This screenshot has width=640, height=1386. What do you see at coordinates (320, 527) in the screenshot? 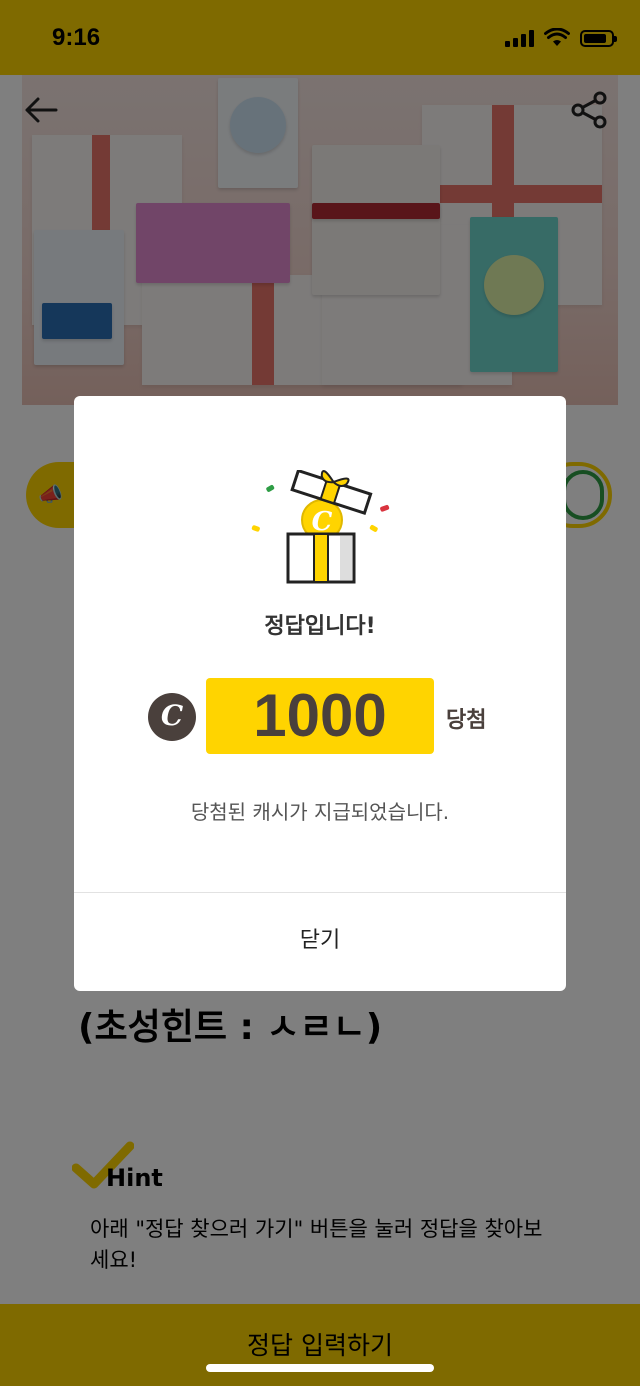
I see `gift-box-icon: C` at bounding box center [320, 527].